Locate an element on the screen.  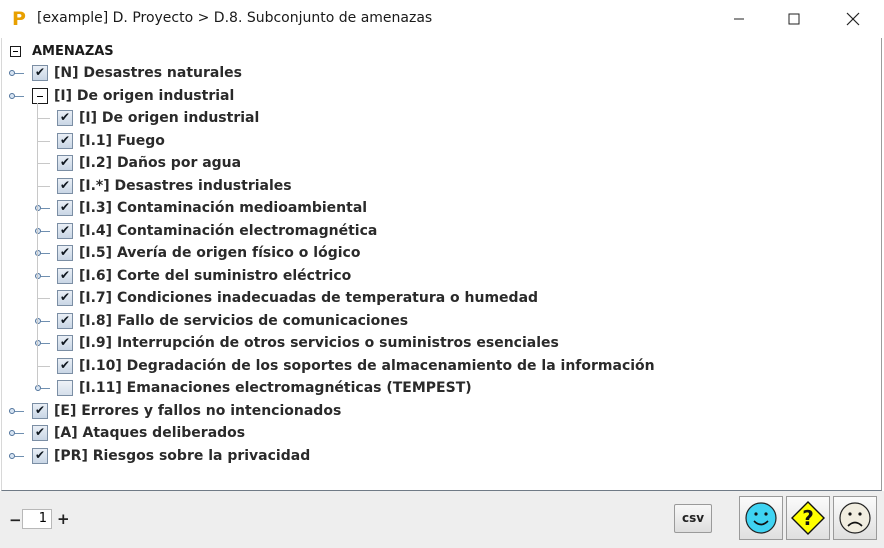
tree-child-node: [I.6] Corte del suministro eléctrico is located at coordinates (193, 276).